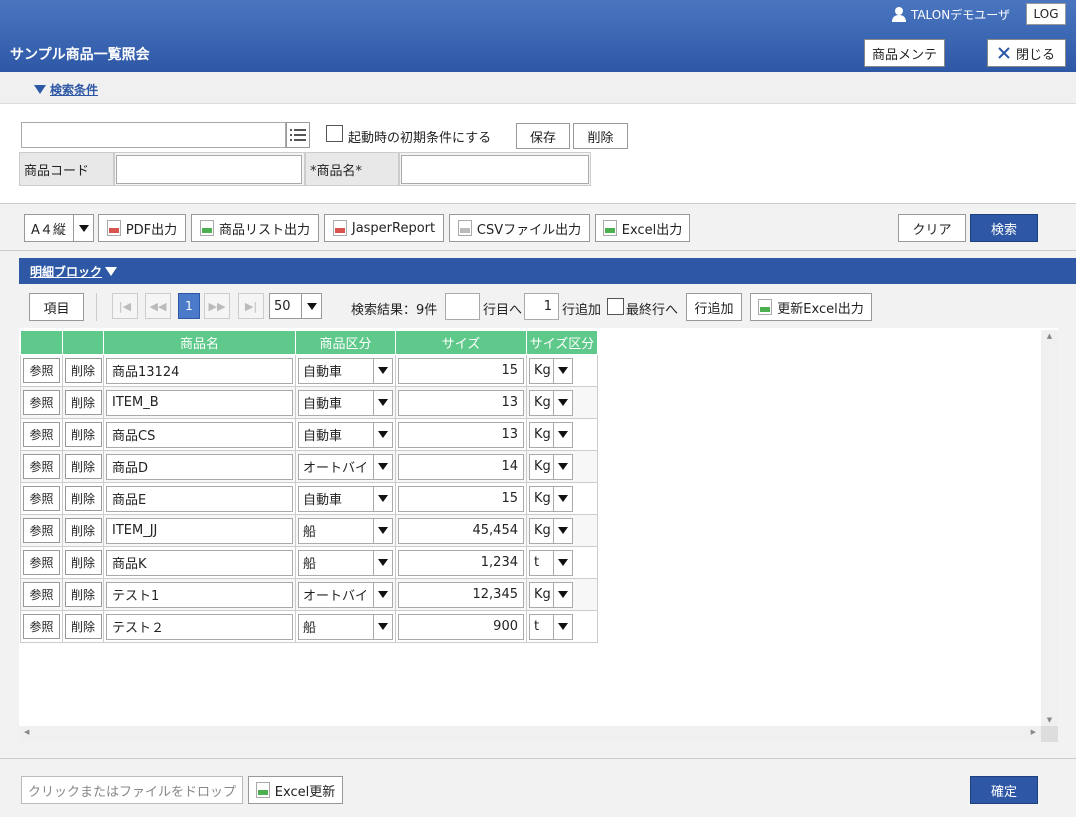 This screenshot has height=817, width=1076. I want to click on size-field: 12,345, so click(461, 594).